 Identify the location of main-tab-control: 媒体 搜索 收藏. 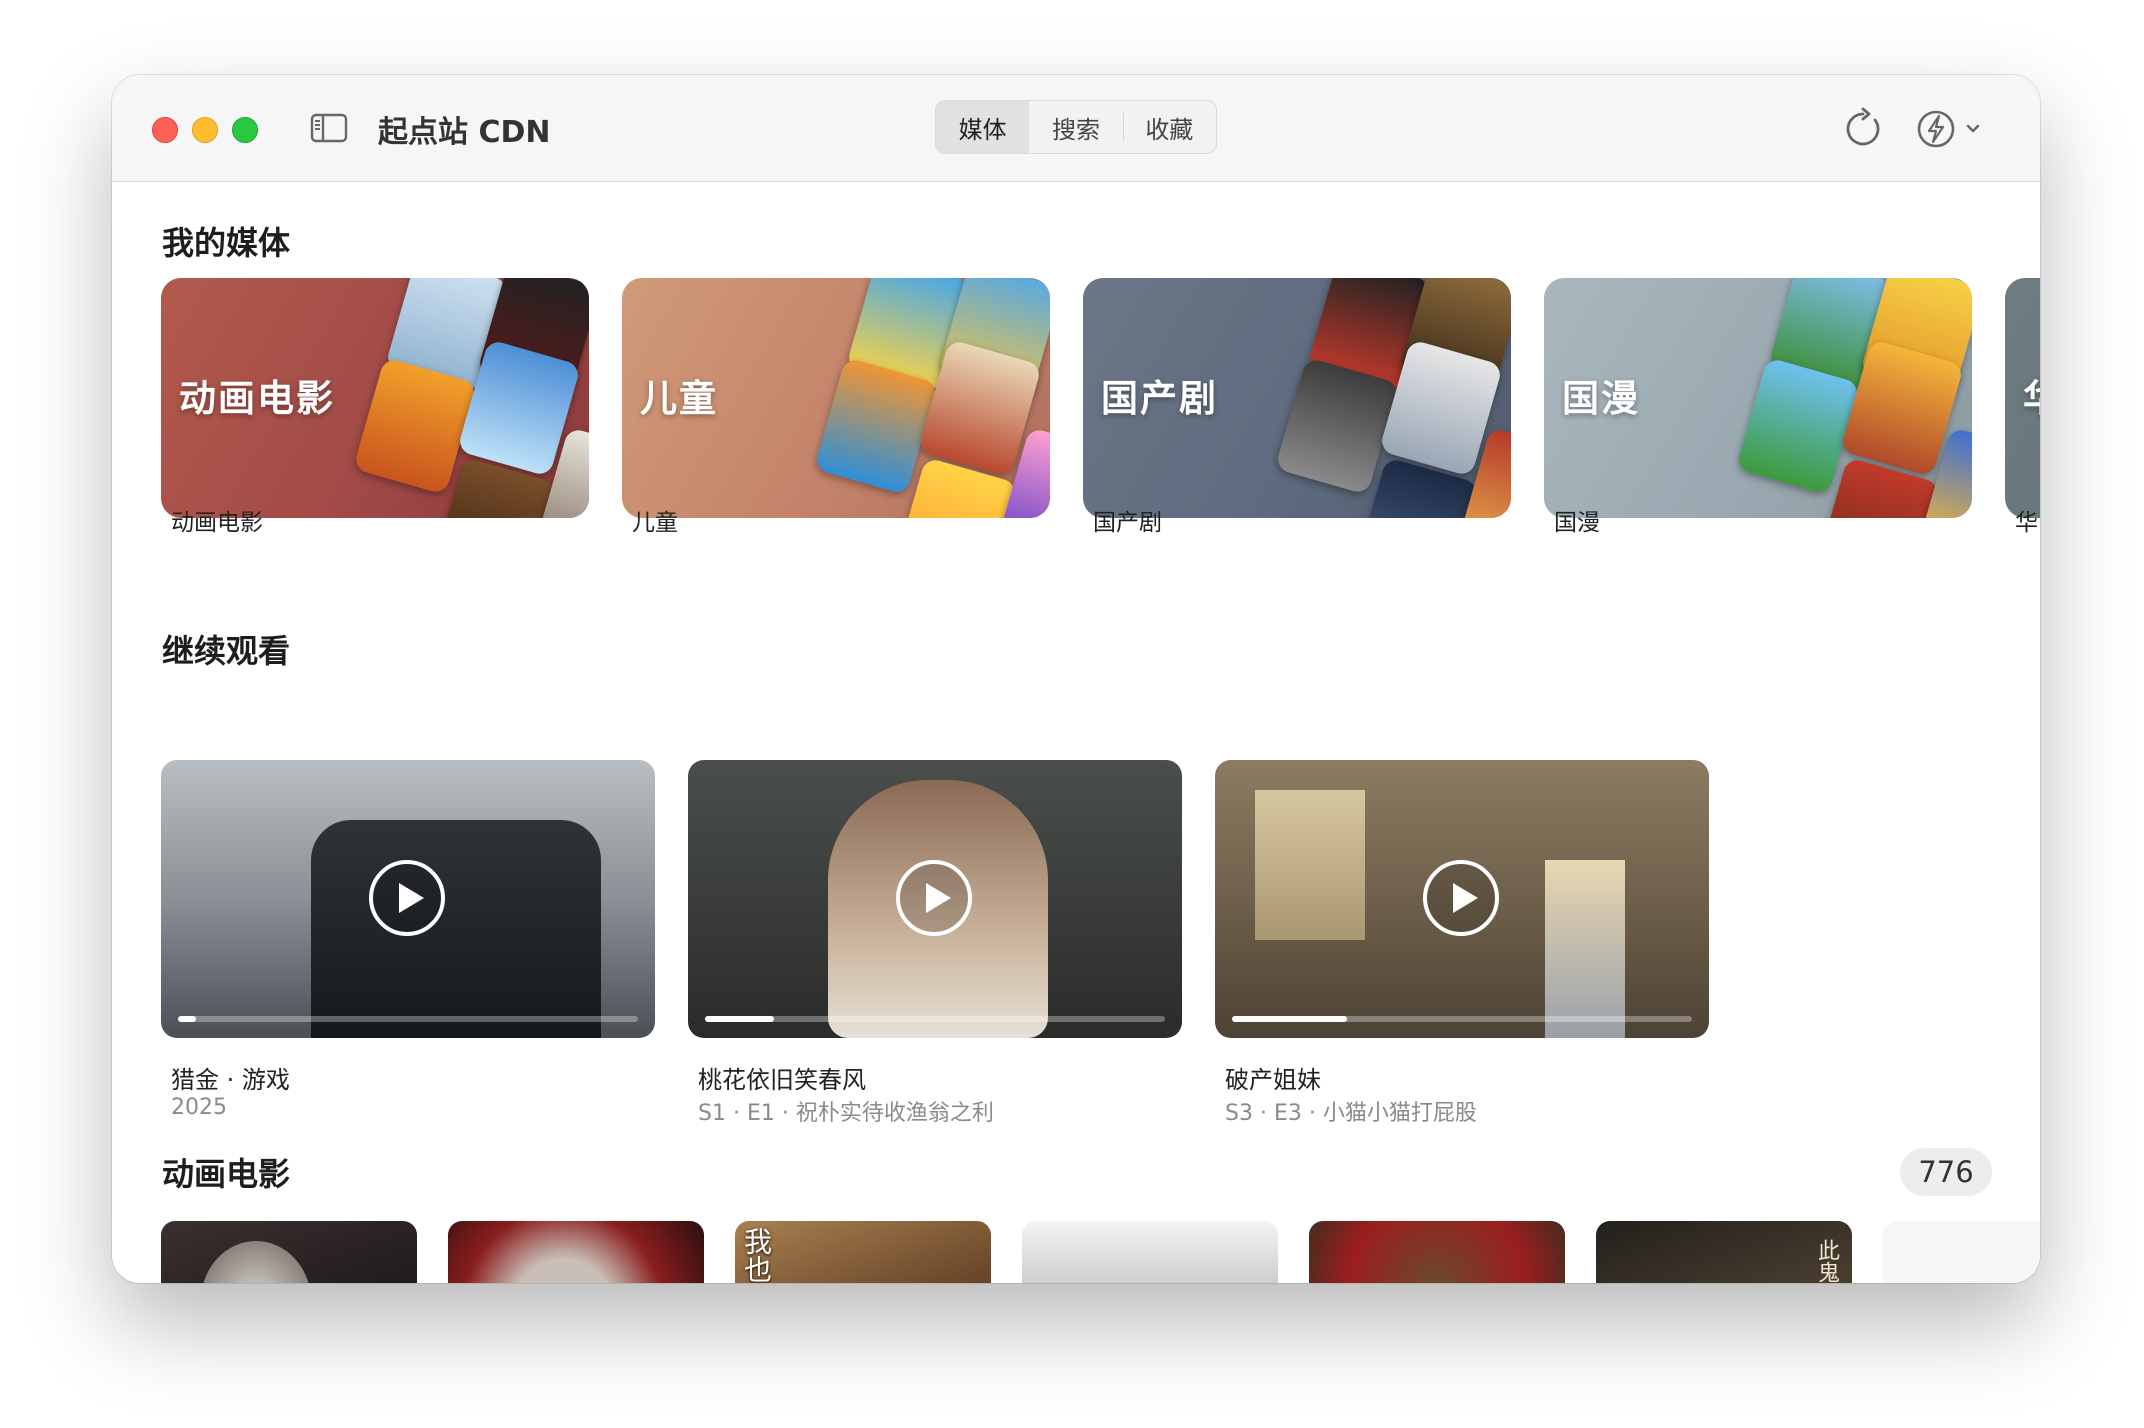
(1076, 127).